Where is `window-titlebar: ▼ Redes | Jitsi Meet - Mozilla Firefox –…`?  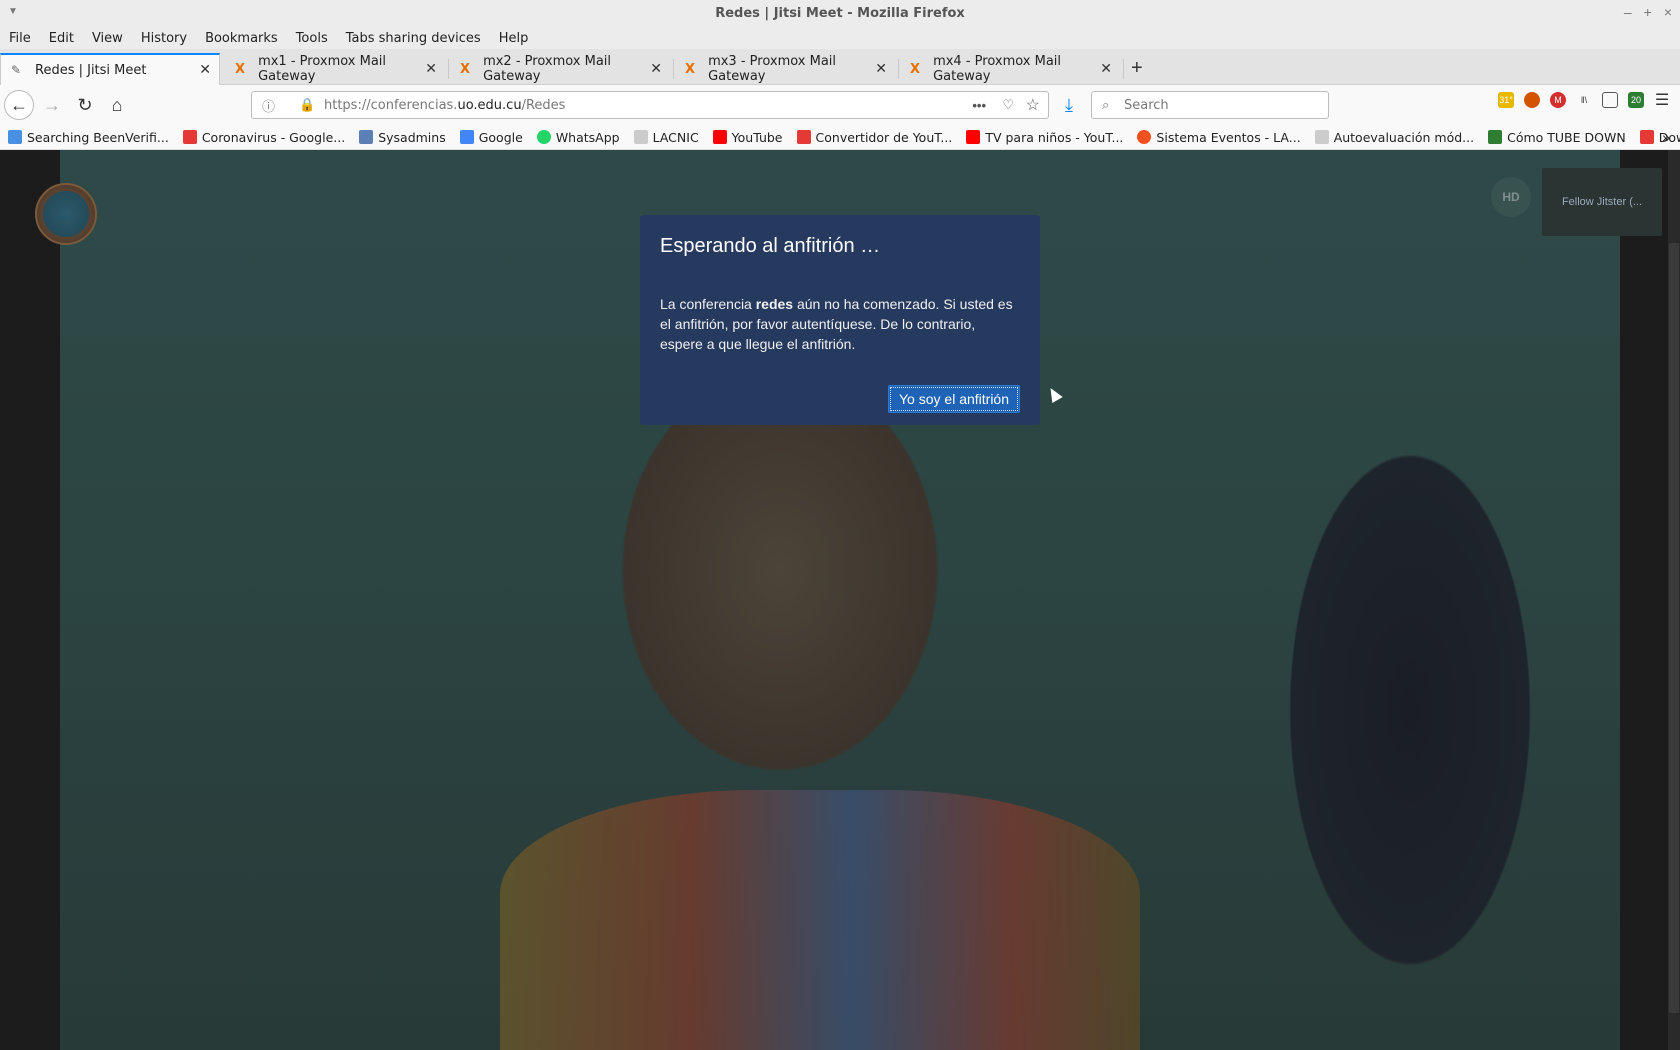 window-titlebar: ▼ Redes | Jitsi Meet - Mozilla Firefox –… is located at coordinates (840, 13).